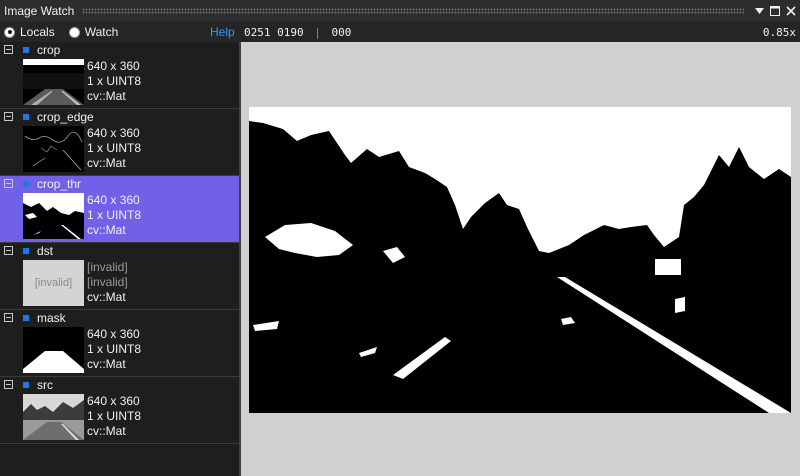 The height and width of the screenshot is (476, 800). I want to click on list-item: mask 640 x 360 1 x UINT8 cv::Mat, so click(119, 343).